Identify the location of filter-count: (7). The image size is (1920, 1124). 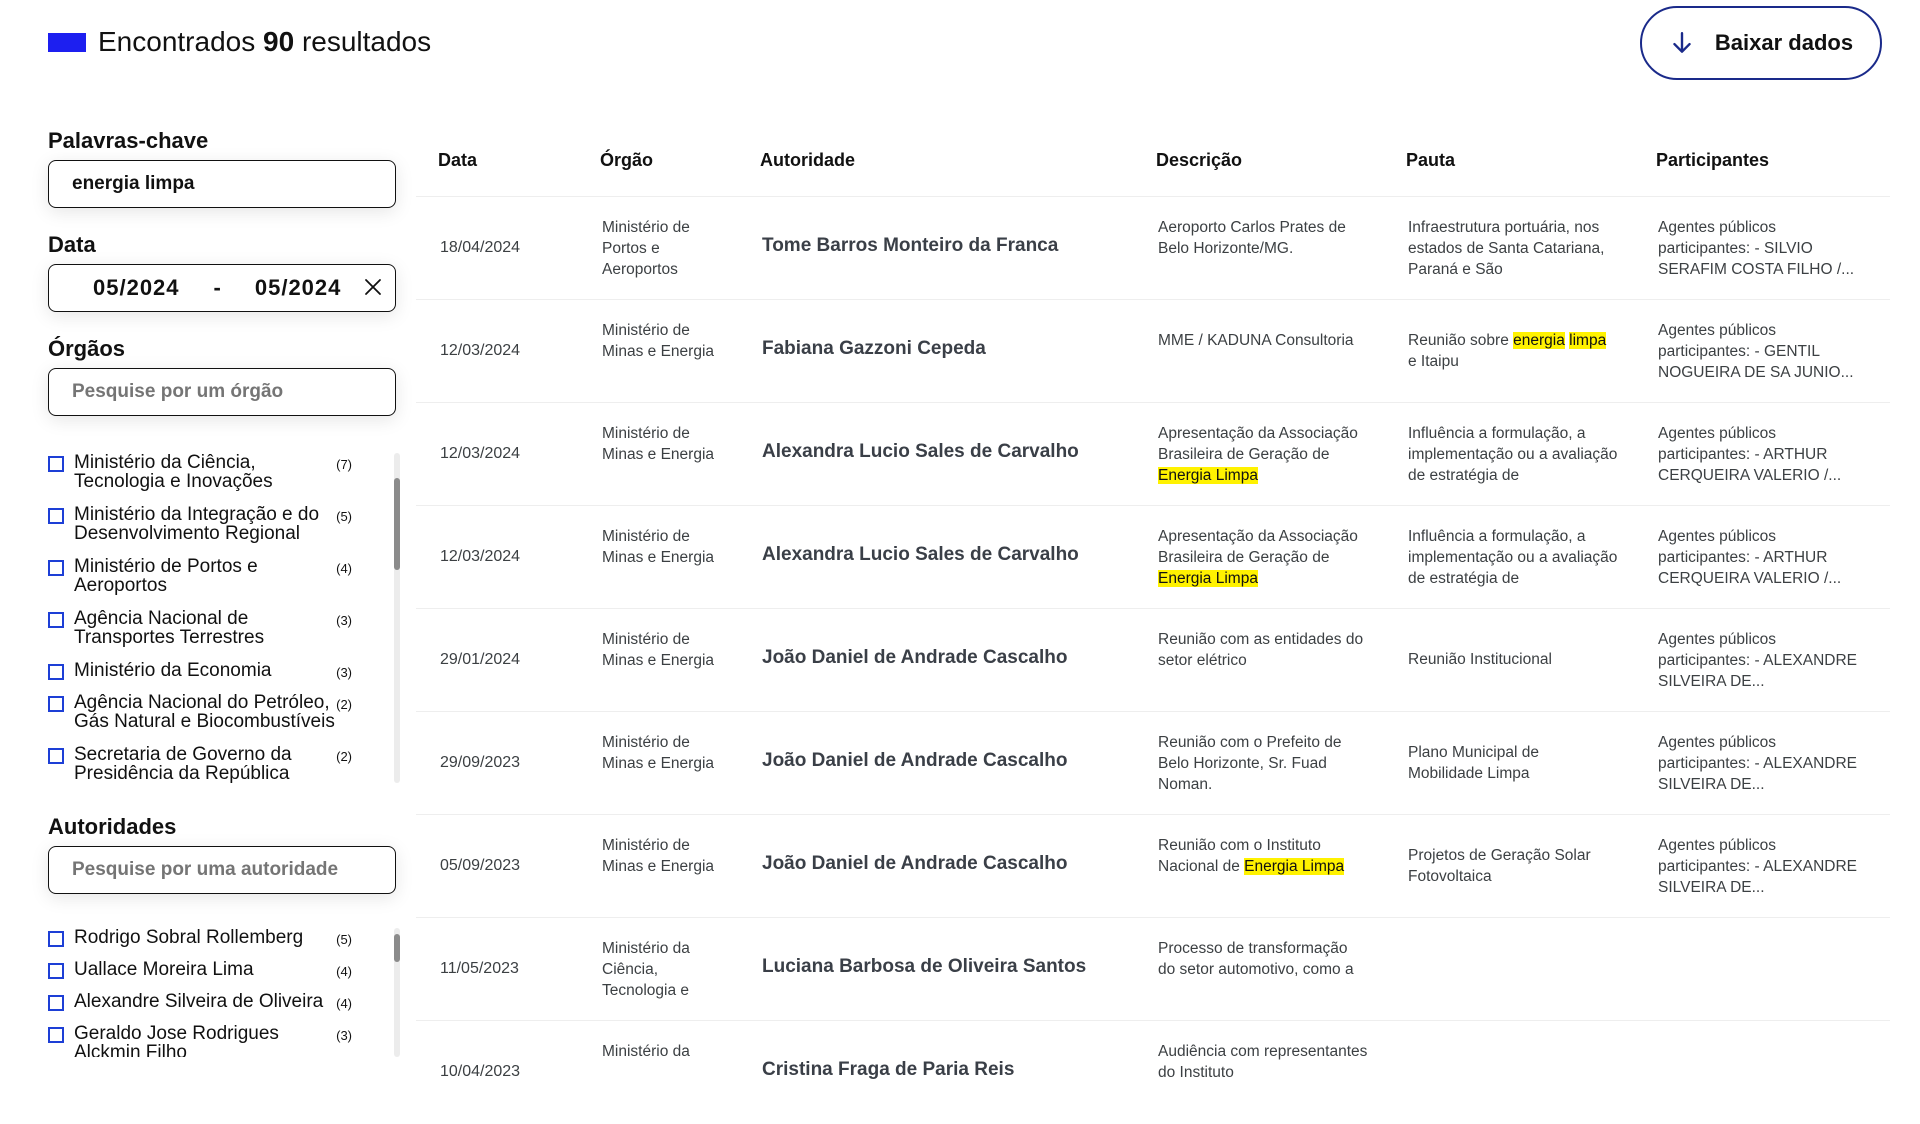
(344, 464).